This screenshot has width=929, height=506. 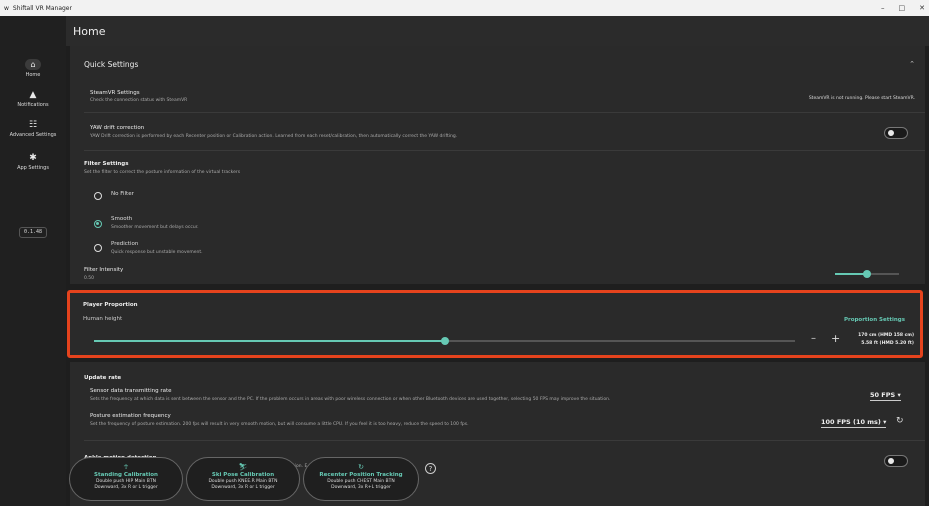 I want to click on radio-no-filter, so click(x=98, y=196).